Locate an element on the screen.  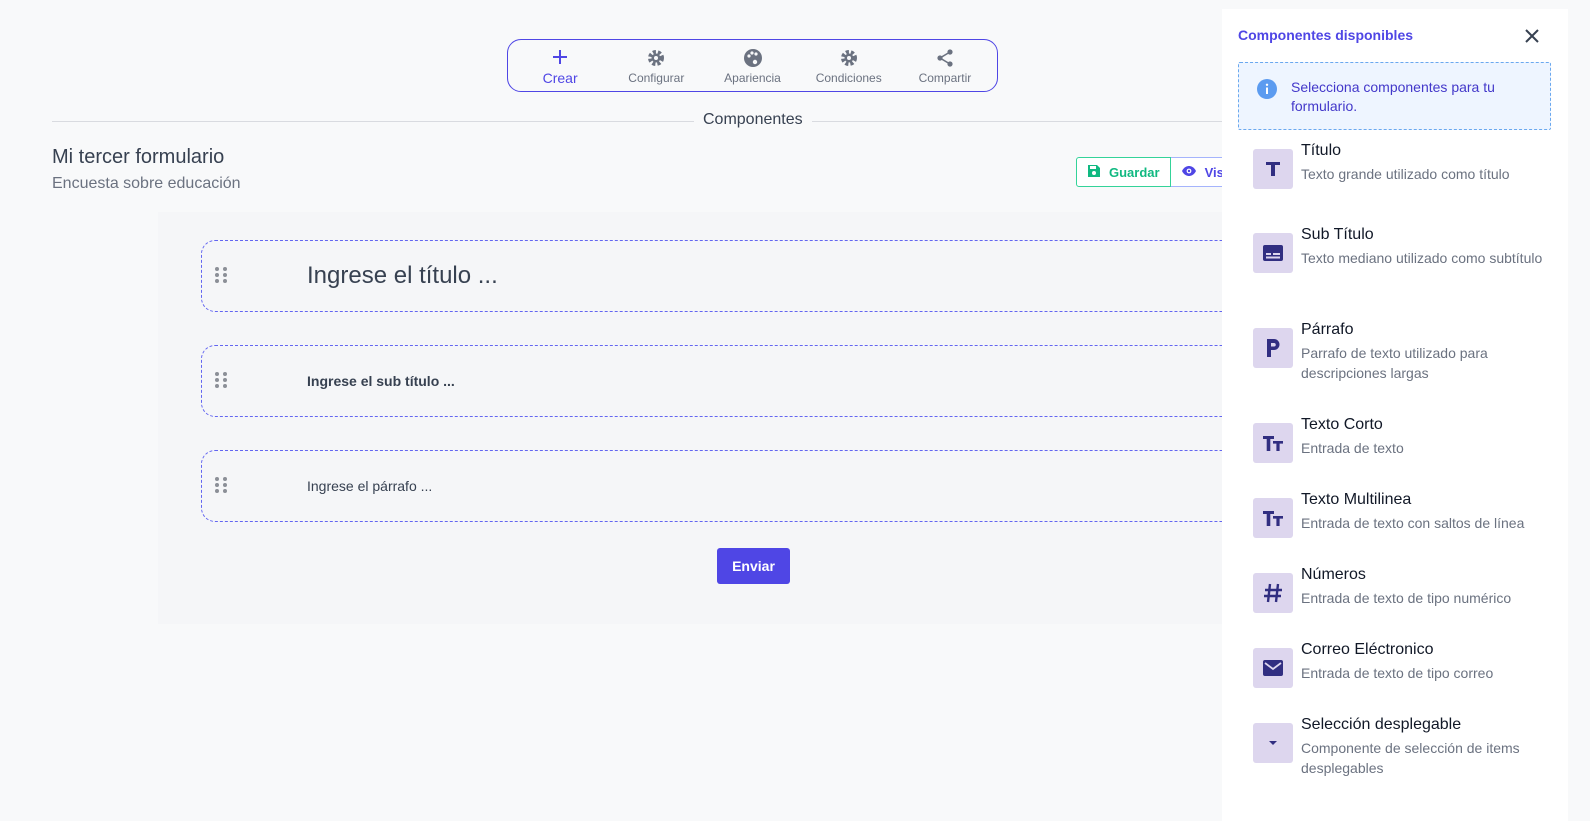
component-name: Correo Eléctronico is located at coordinates (1367, 649).